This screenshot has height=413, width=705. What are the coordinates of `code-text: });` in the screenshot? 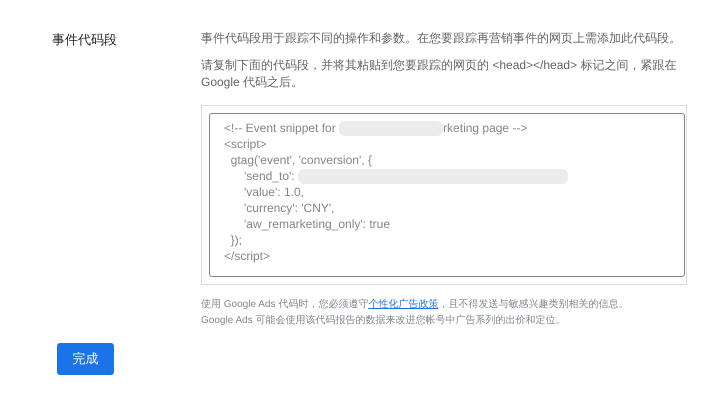 It's located at (236, 240).